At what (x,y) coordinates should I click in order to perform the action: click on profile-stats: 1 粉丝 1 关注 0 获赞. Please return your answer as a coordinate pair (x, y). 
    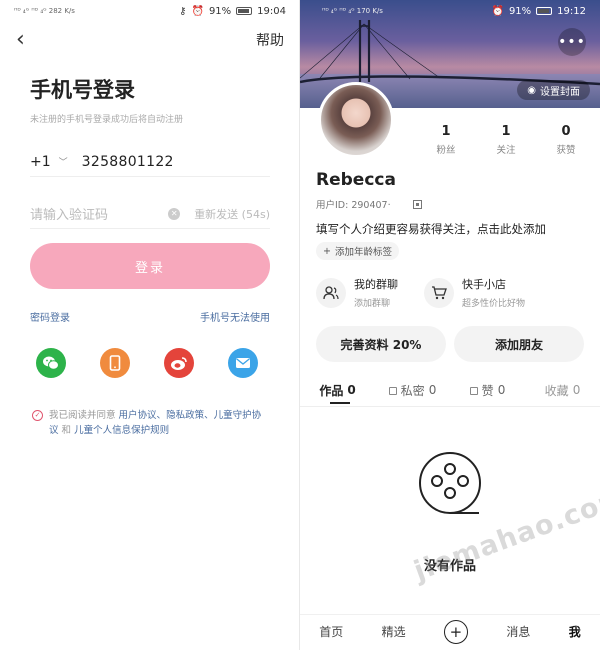
    Looking at the image, I should click on (506, 140).